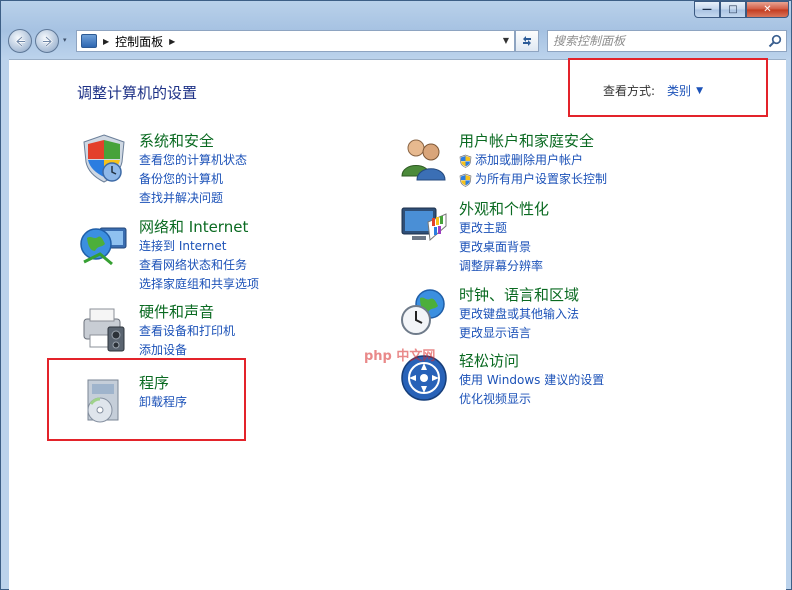  I want to click on shield-flag-icon, so click(104, 158).